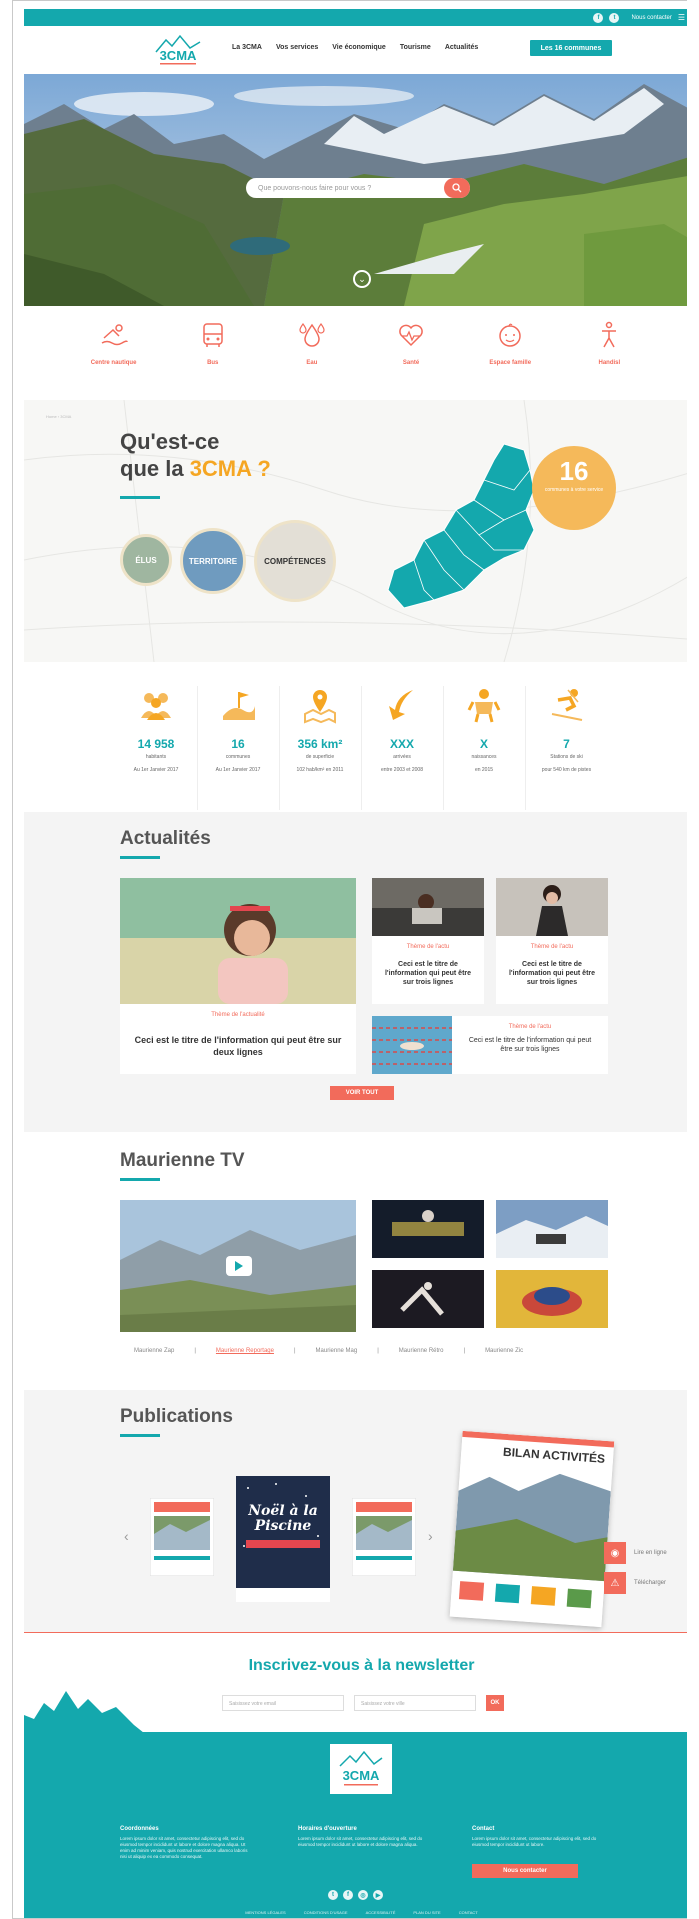 The image size is (699, 1919). What do you see at coordinates (430, 1536) in the screenshot?
I see `chevron-right-icon: ›` at bounding box center [430, 1536].